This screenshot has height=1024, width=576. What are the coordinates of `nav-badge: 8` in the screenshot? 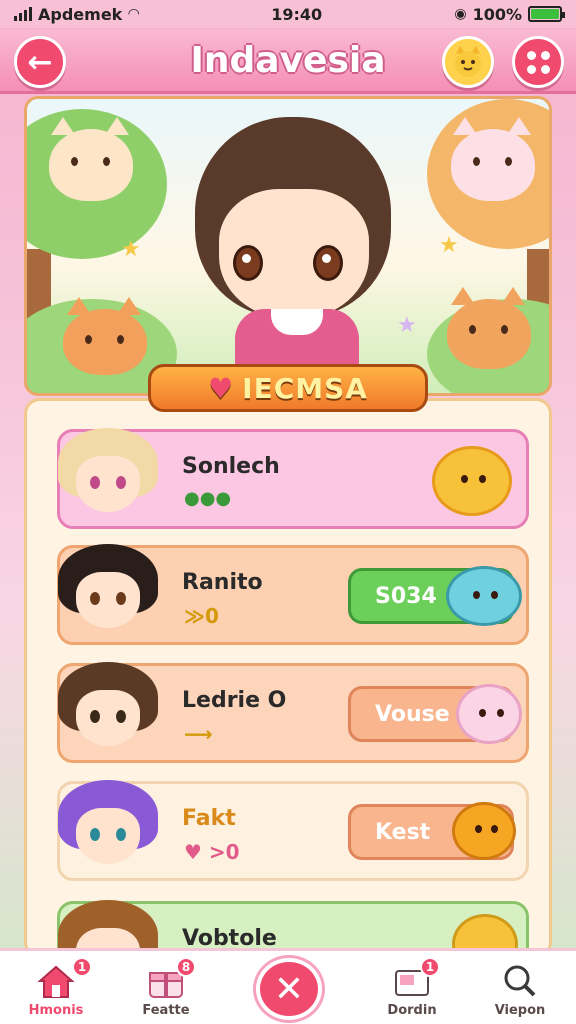 It's located at (186, 967).